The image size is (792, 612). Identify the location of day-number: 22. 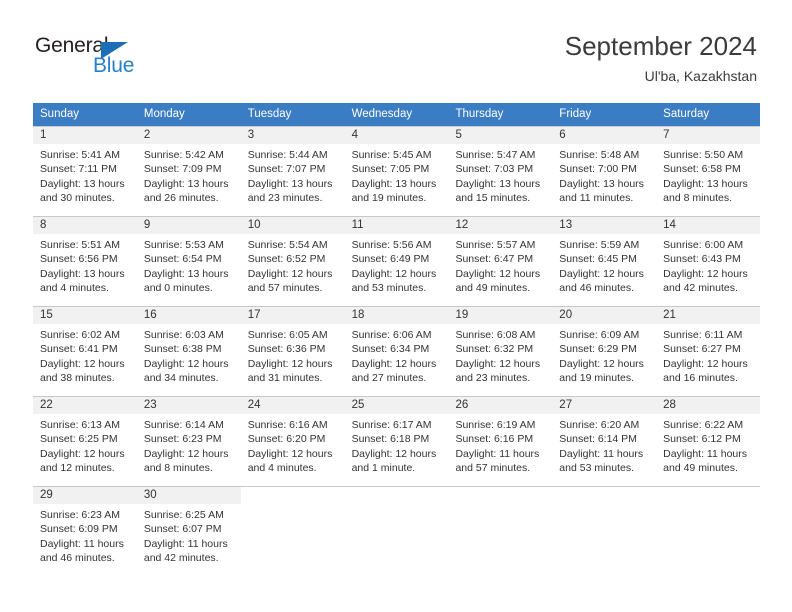
(46, 405).